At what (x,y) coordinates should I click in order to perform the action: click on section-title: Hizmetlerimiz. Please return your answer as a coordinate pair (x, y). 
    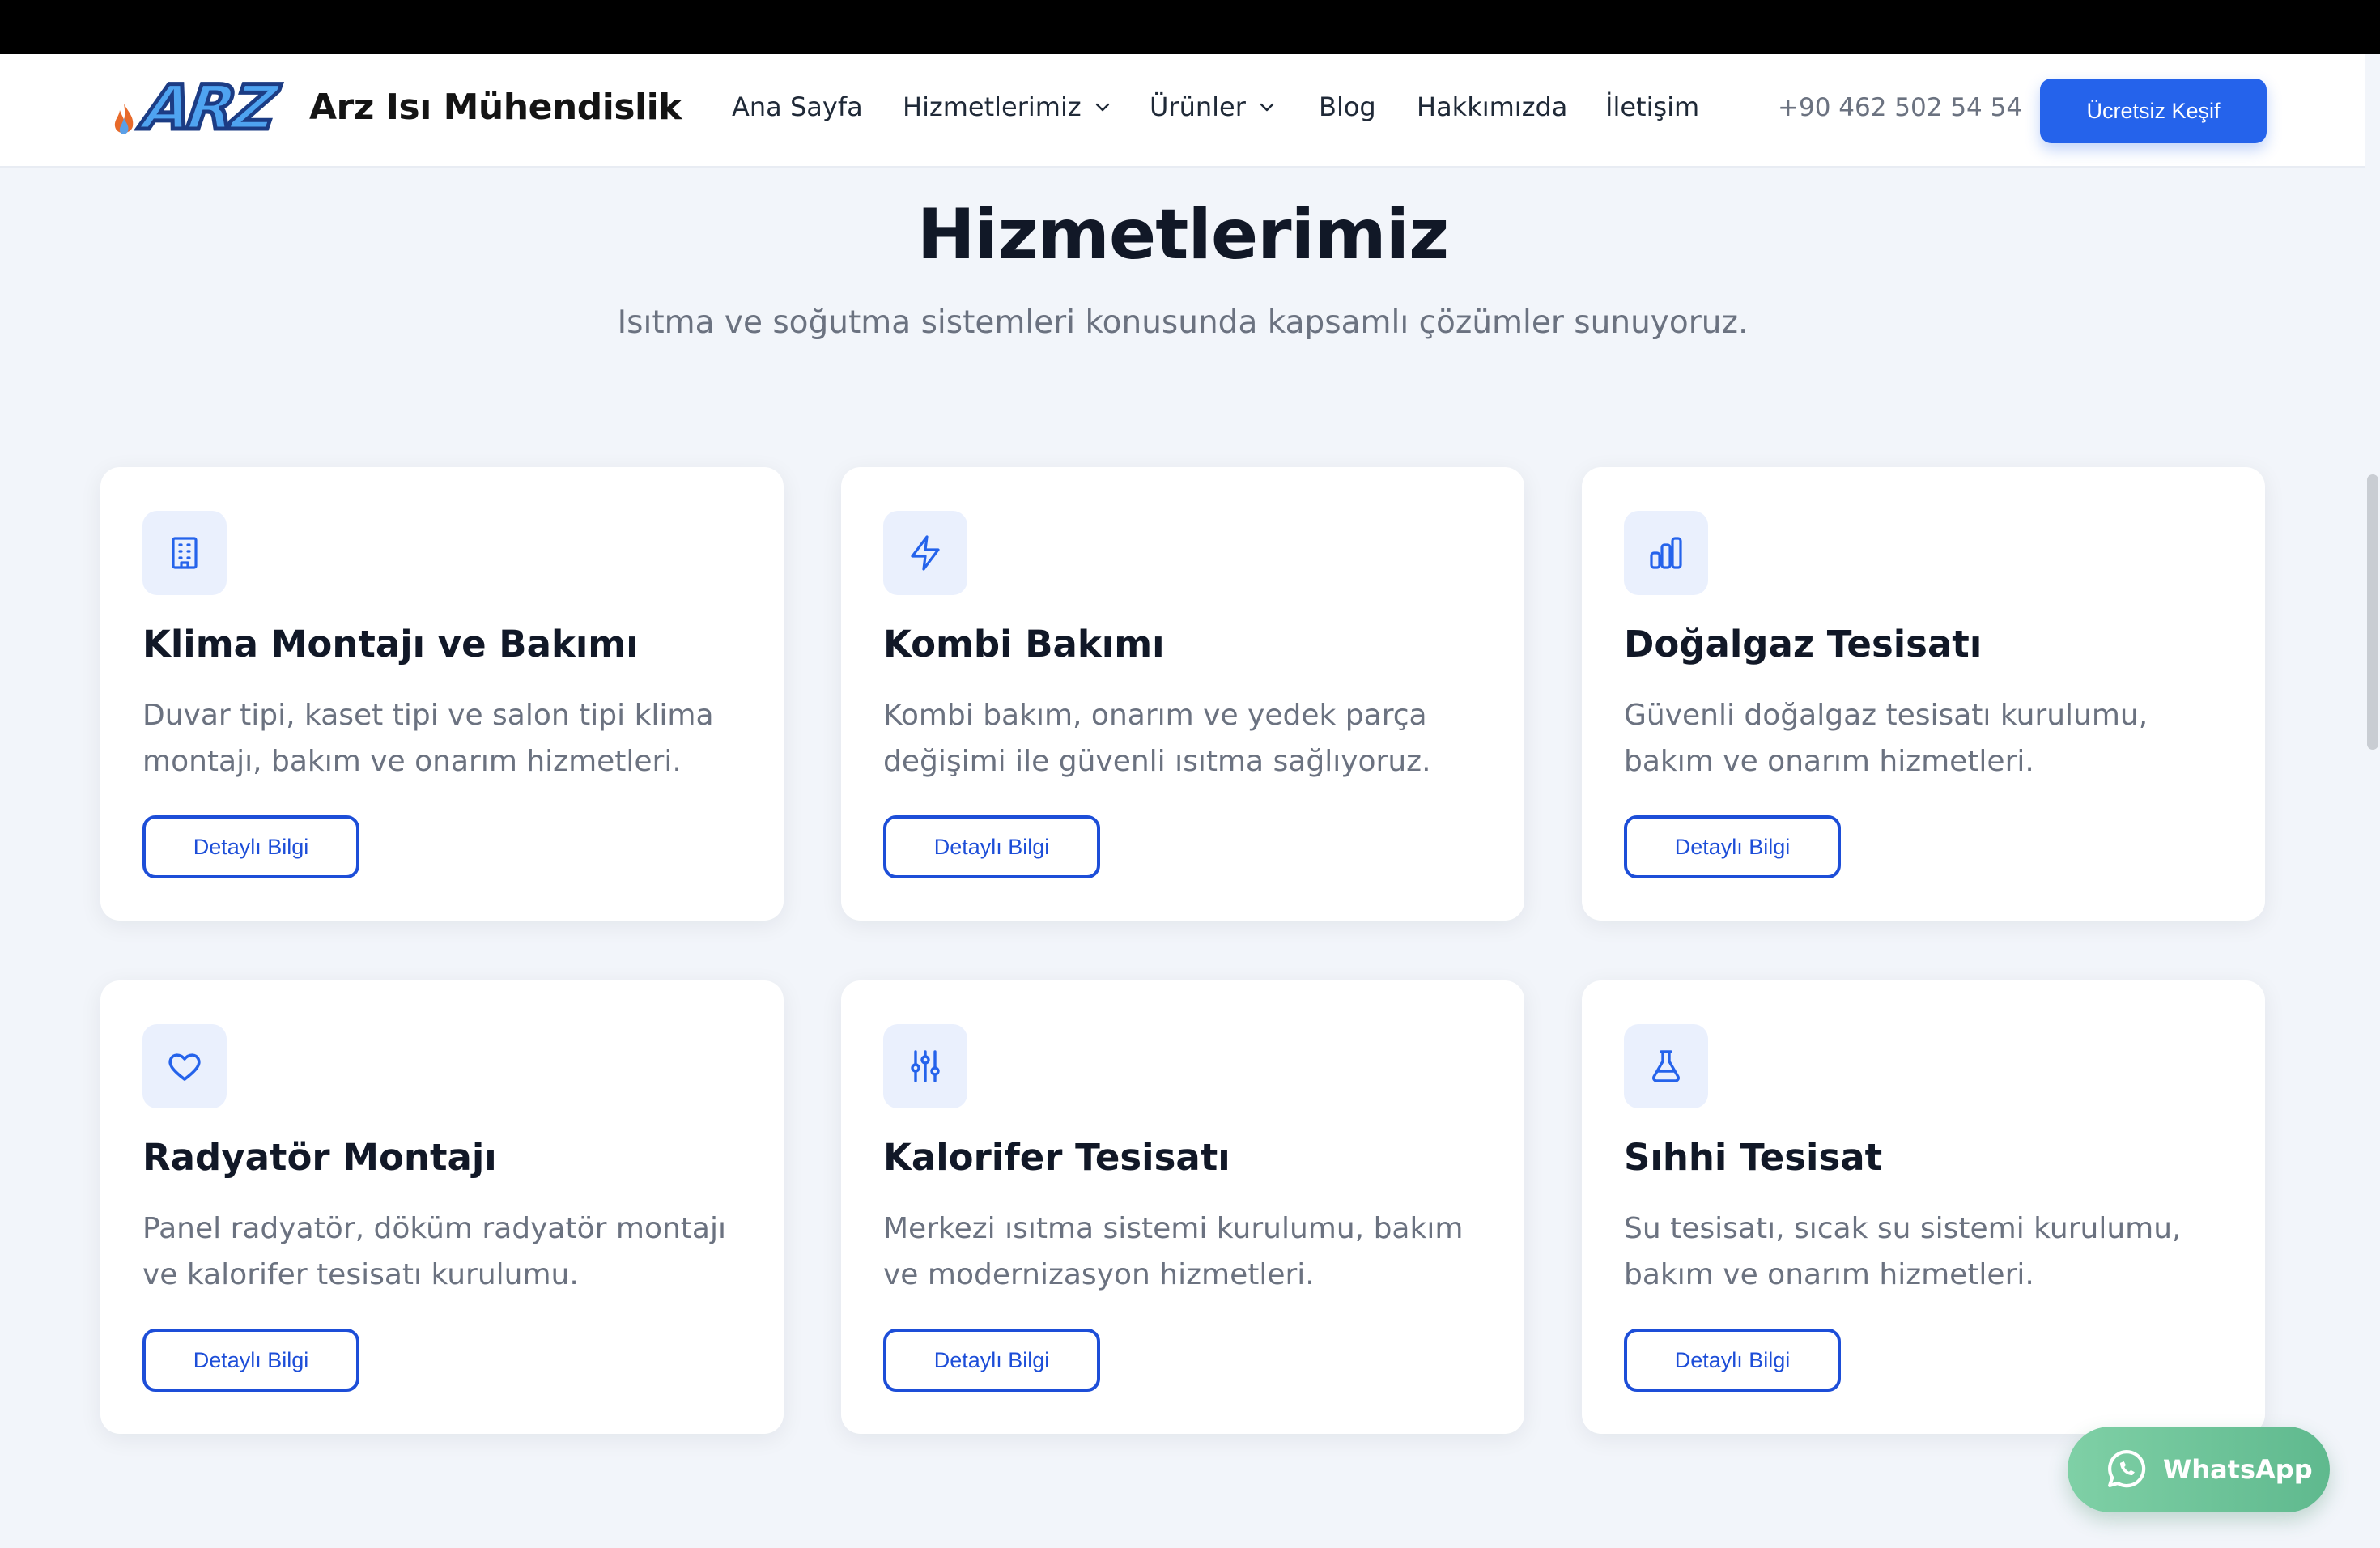
    Looking at the image, I should click on (1182, 235).